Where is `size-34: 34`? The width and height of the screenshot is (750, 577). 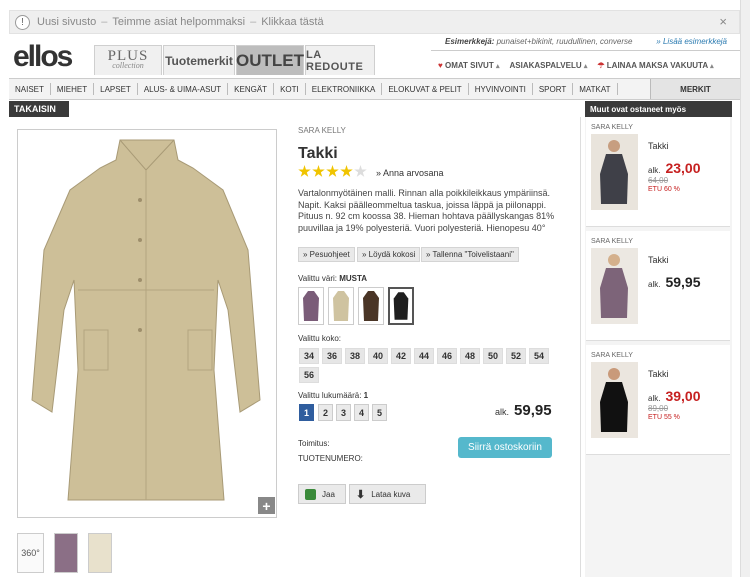 size-34: 34 is located at coordinates (309, 356).